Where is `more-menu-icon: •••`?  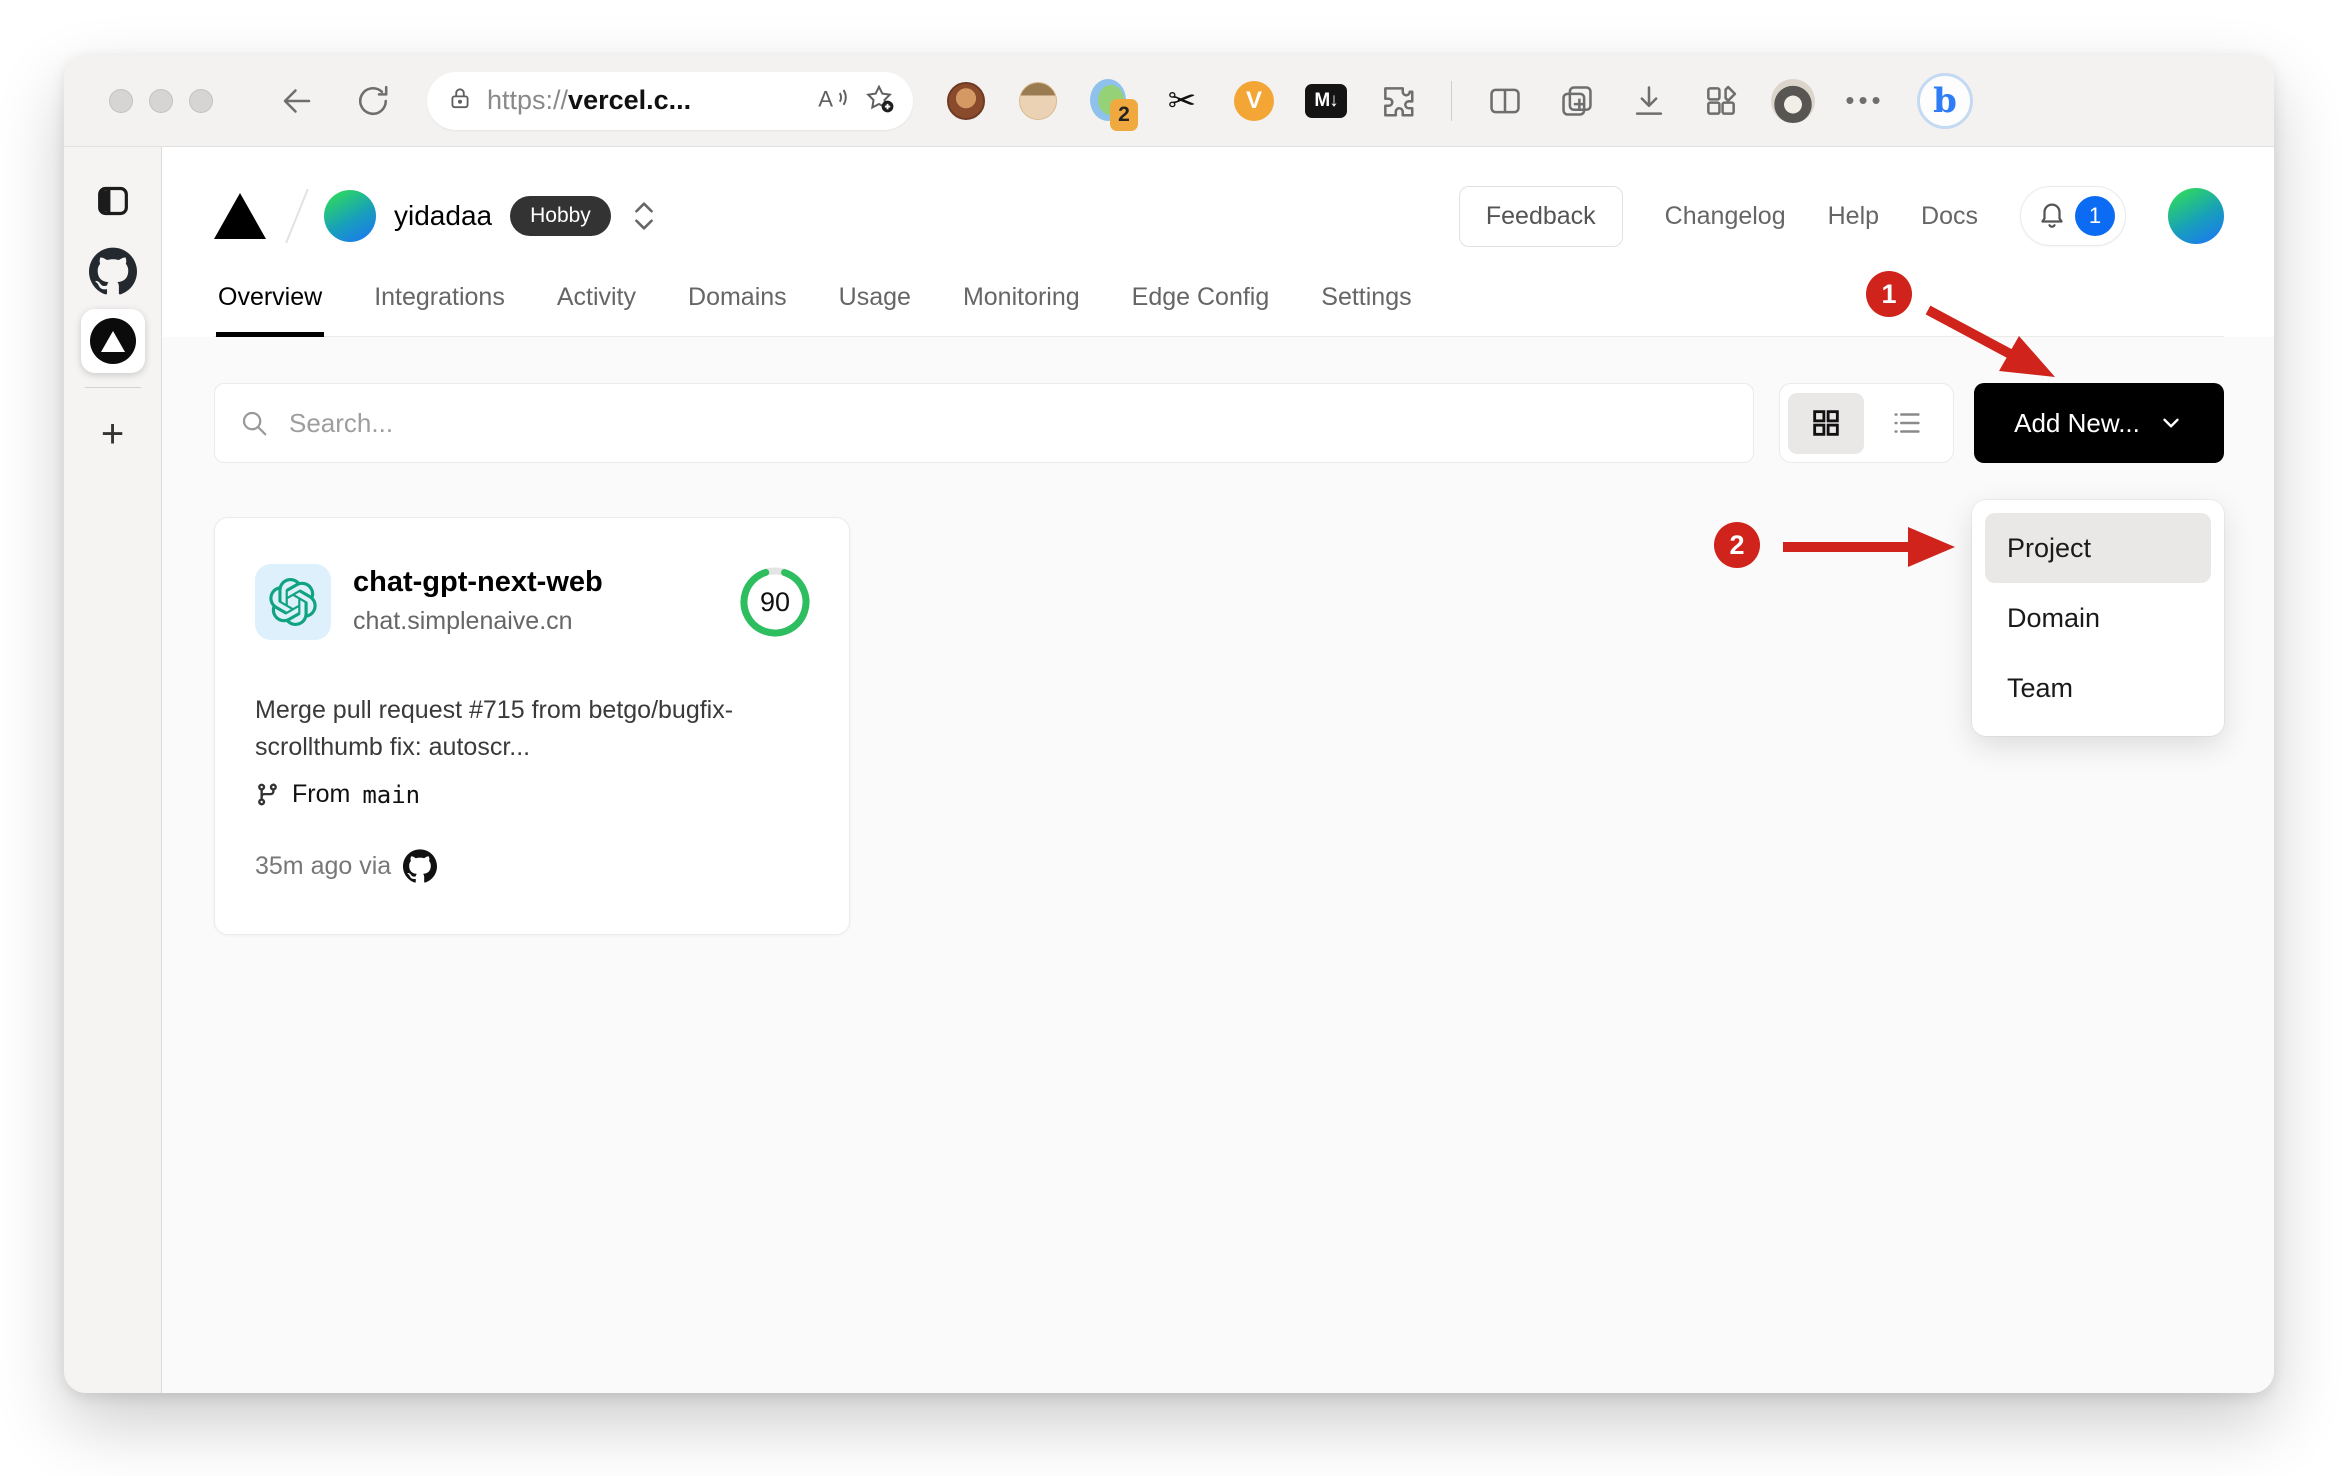 more-menu-icon: ••• is located at coordinates (1865, 101).